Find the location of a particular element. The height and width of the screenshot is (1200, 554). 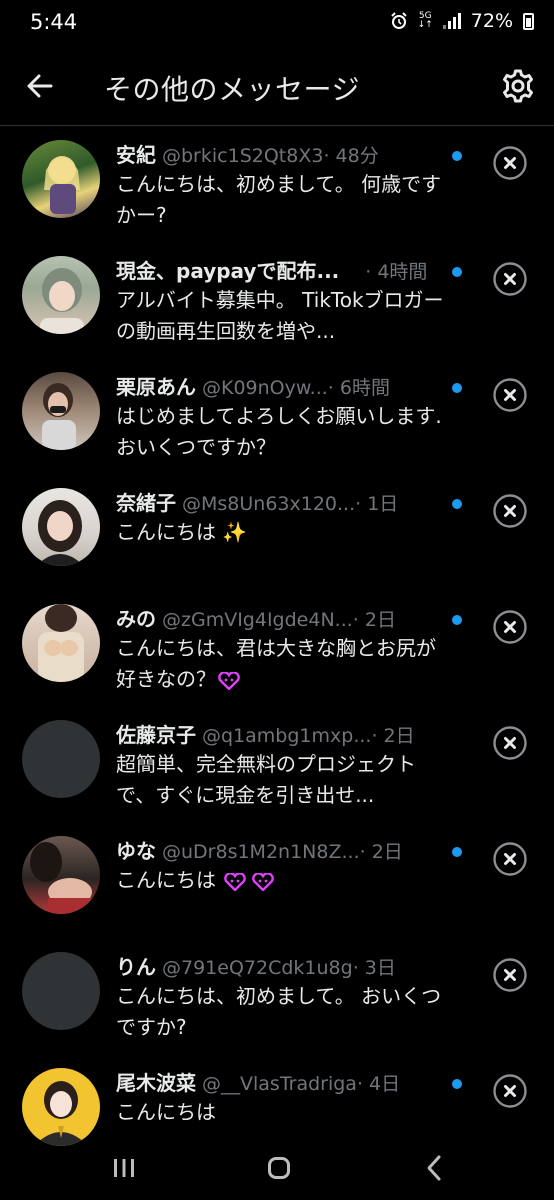

message-preview: はじめましてよろしくお願いします.おいくつですか？ is located at coordinates (279, 431).